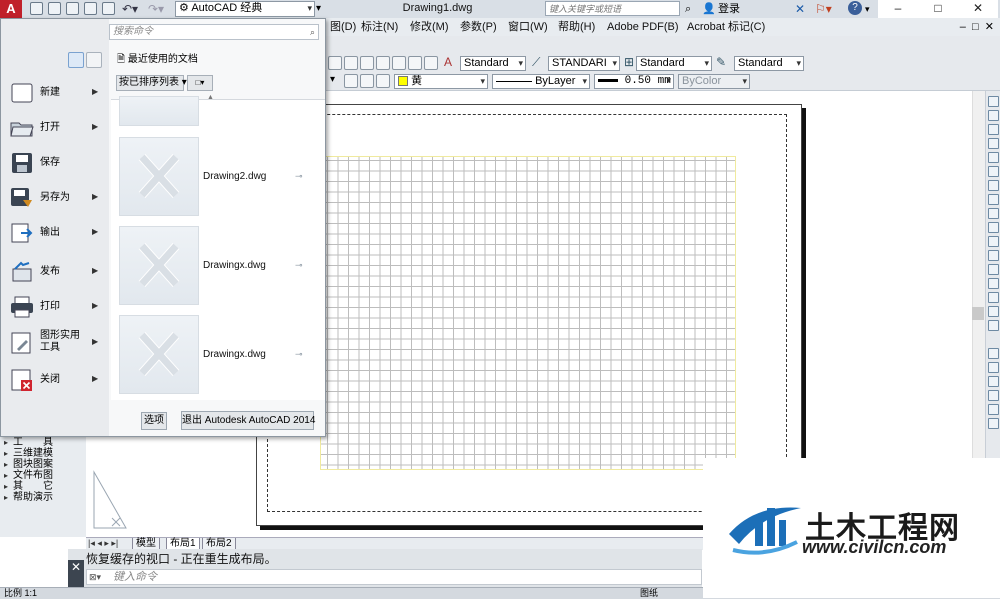 This screenshot has height=599, width=1000. Describe the element at coordinates (993, 325) in the screenshot. I see `break-tool-icon` at that location.